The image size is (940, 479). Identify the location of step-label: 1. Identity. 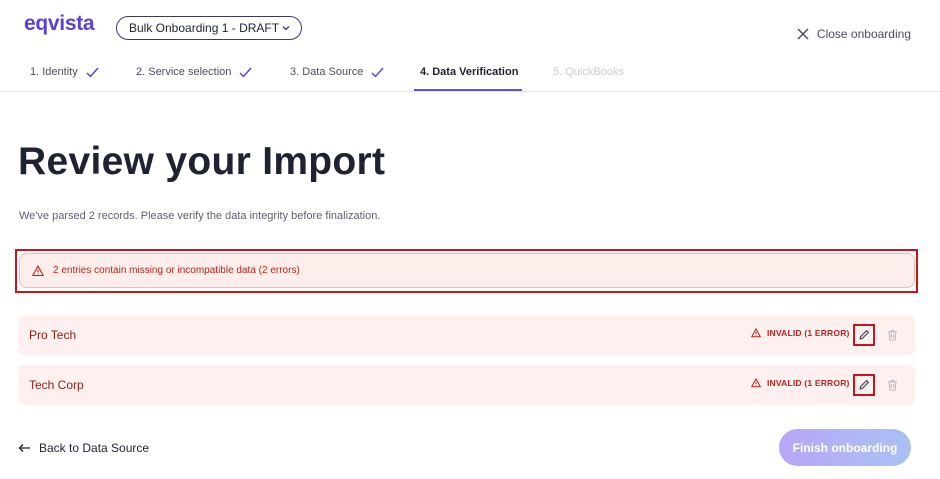
(54, 72).